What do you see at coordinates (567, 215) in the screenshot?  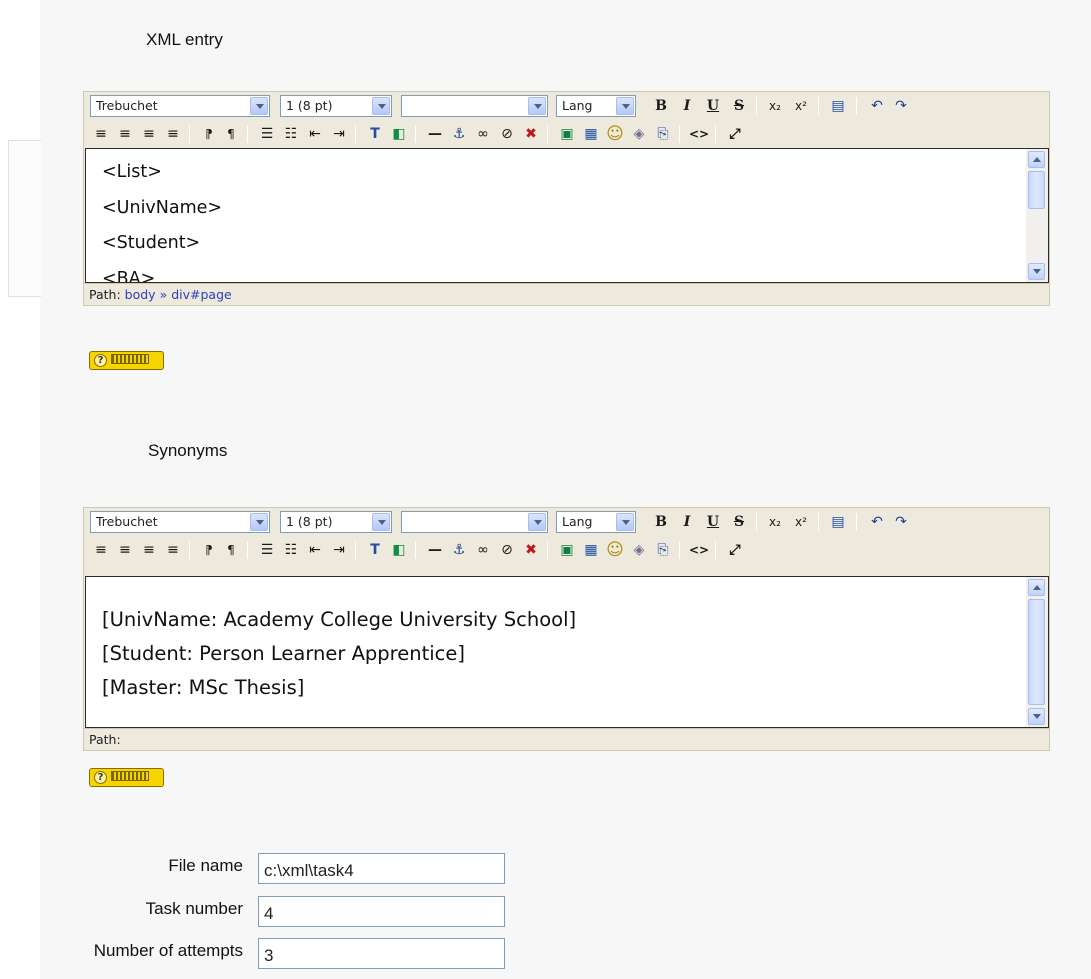 I see `xml-entry-textarea: <List> <UnivName> <Student> <BA>` at bounding box center [567, 215].